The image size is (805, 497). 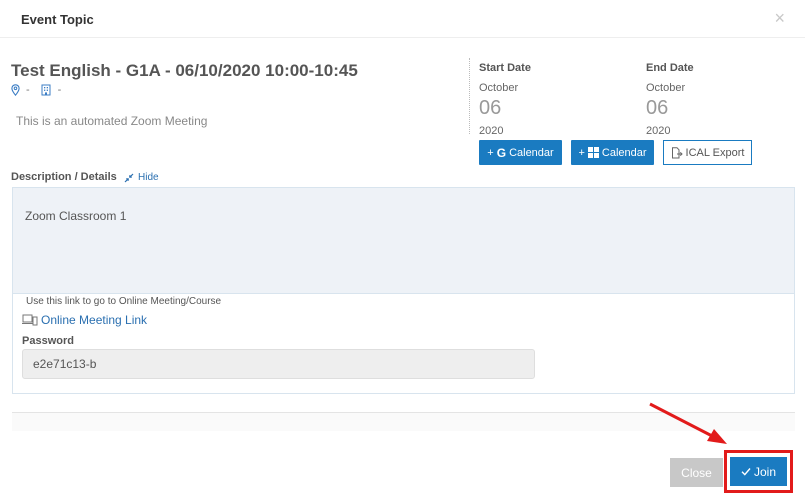 I want to click on building-icon, so click(x=46, y=90).